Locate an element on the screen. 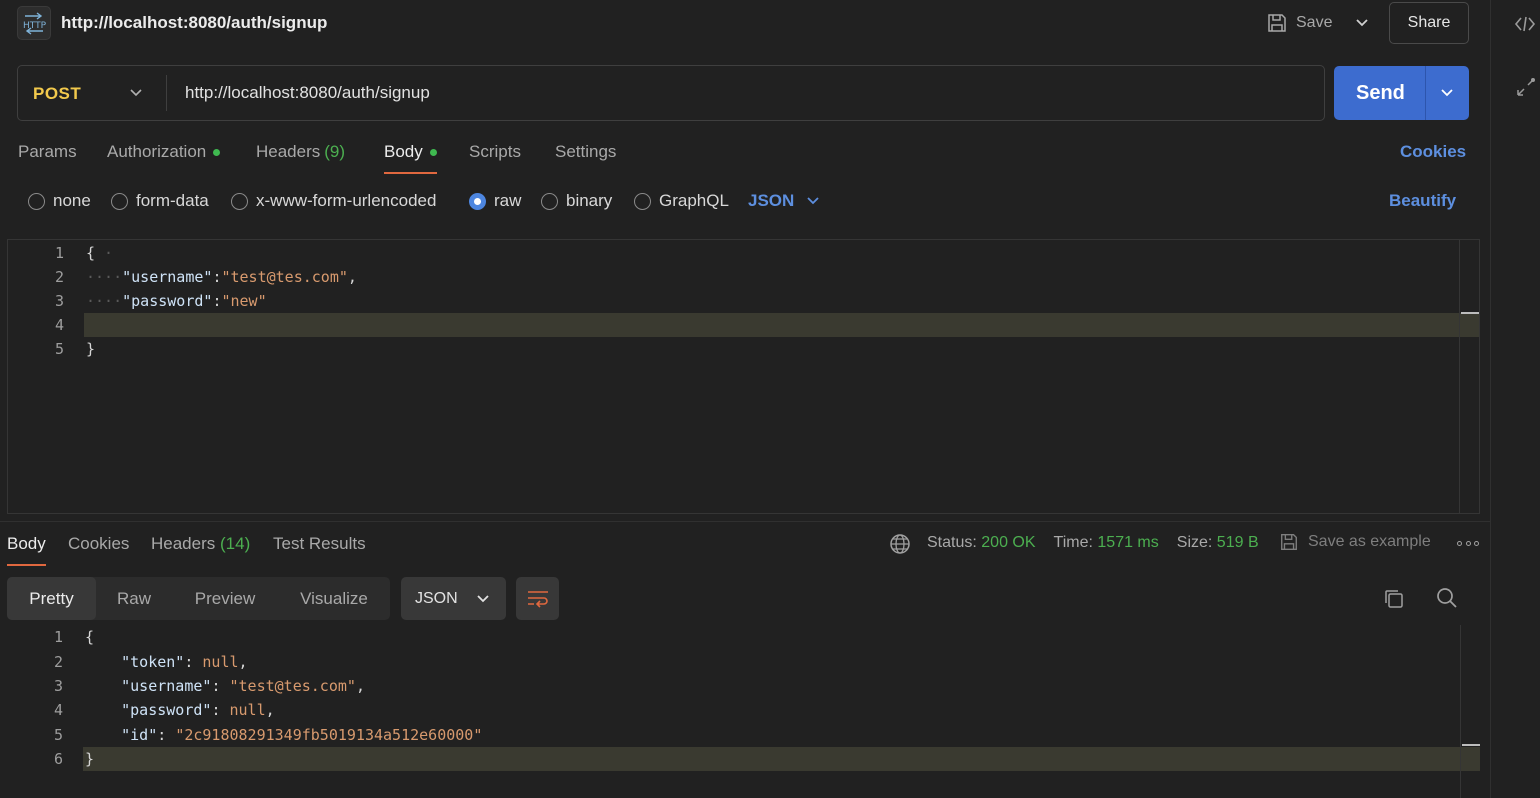 This screenshot has width=1540, height=798. line-number: 4 is located at coordinates (59, 325).